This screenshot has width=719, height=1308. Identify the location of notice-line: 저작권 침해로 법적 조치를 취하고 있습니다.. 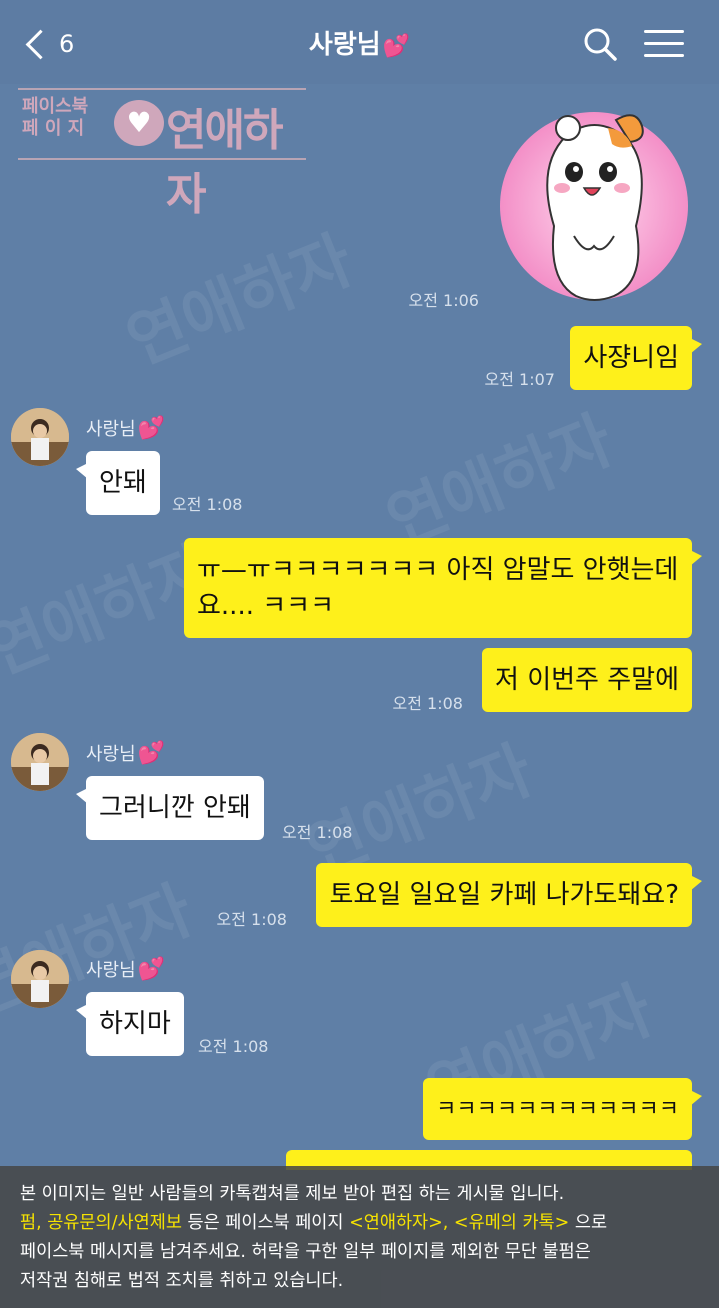
(182, 1281).